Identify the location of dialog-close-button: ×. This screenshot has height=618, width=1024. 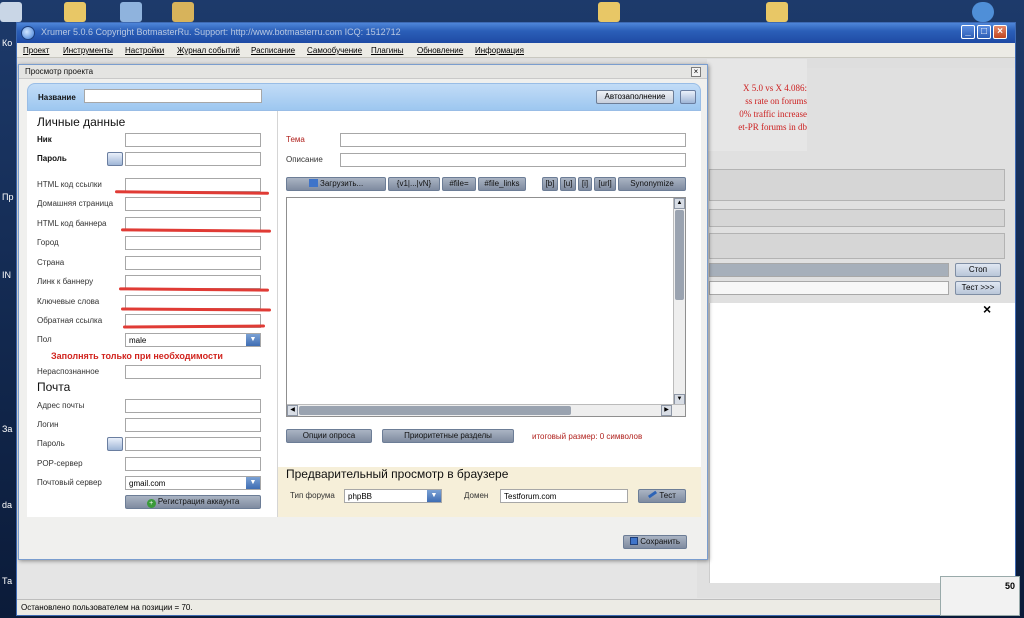
(696, 72).